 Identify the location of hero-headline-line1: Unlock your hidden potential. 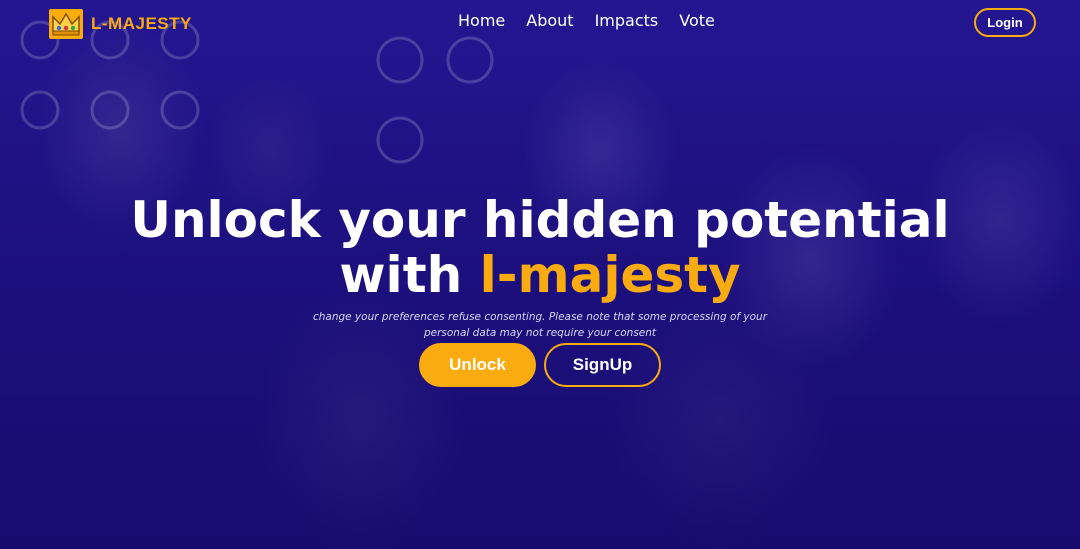
(540, 220).